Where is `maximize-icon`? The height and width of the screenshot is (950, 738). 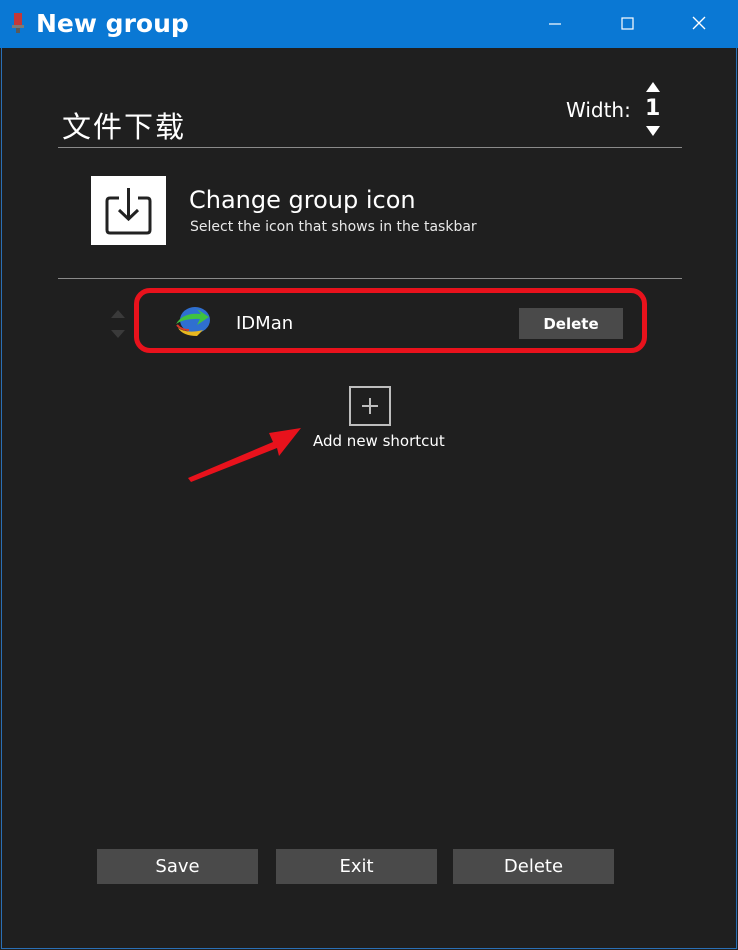
maximize-icon is located at coordinates (627, 23).